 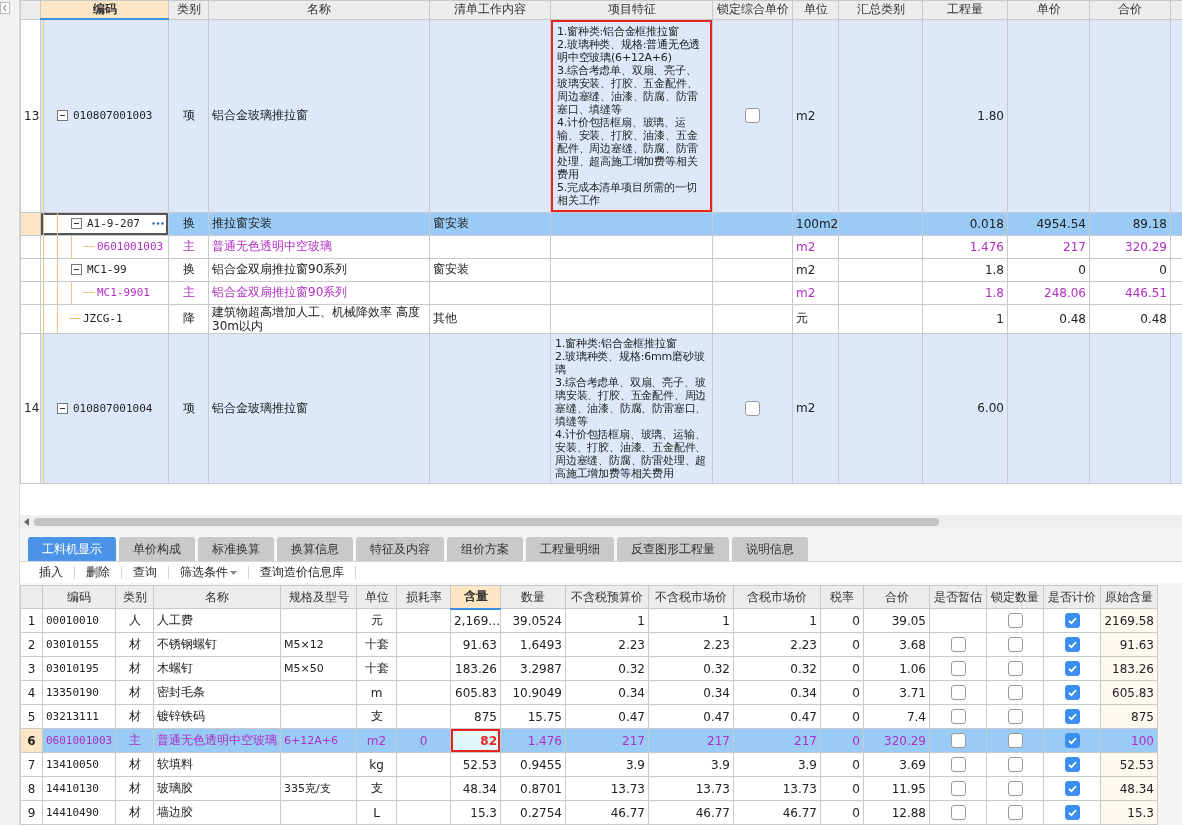 I want to click on column-header: 工程量, so click(x=965, y=9).